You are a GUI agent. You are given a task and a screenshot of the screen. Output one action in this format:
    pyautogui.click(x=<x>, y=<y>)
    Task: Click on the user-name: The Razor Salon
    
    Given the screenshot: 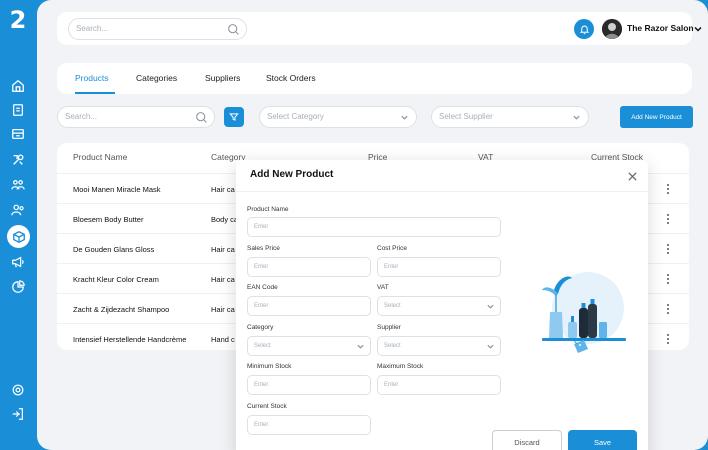 What is the action you would take?
    pyautogui.click(x=660, y=28)
    